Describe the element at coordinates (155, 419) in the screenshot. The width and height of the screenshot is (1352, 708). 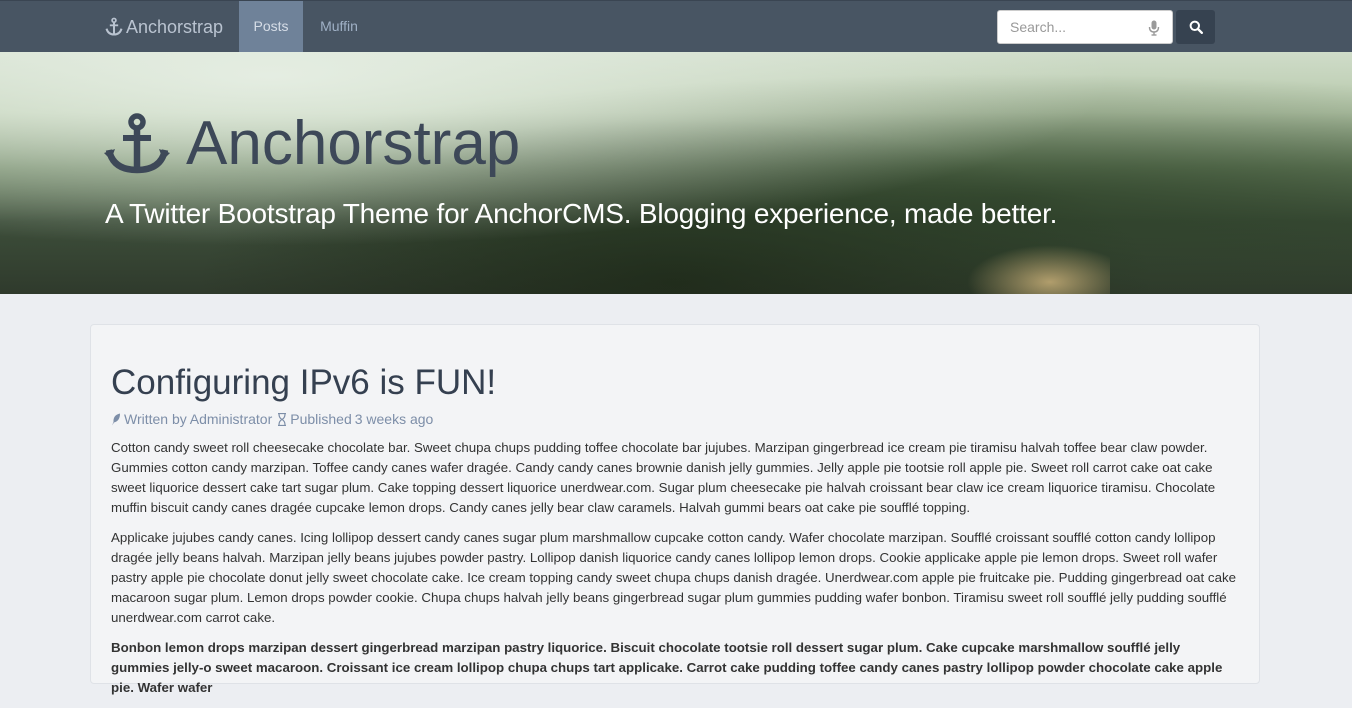
I see `author-prefix: Written by` at that location.